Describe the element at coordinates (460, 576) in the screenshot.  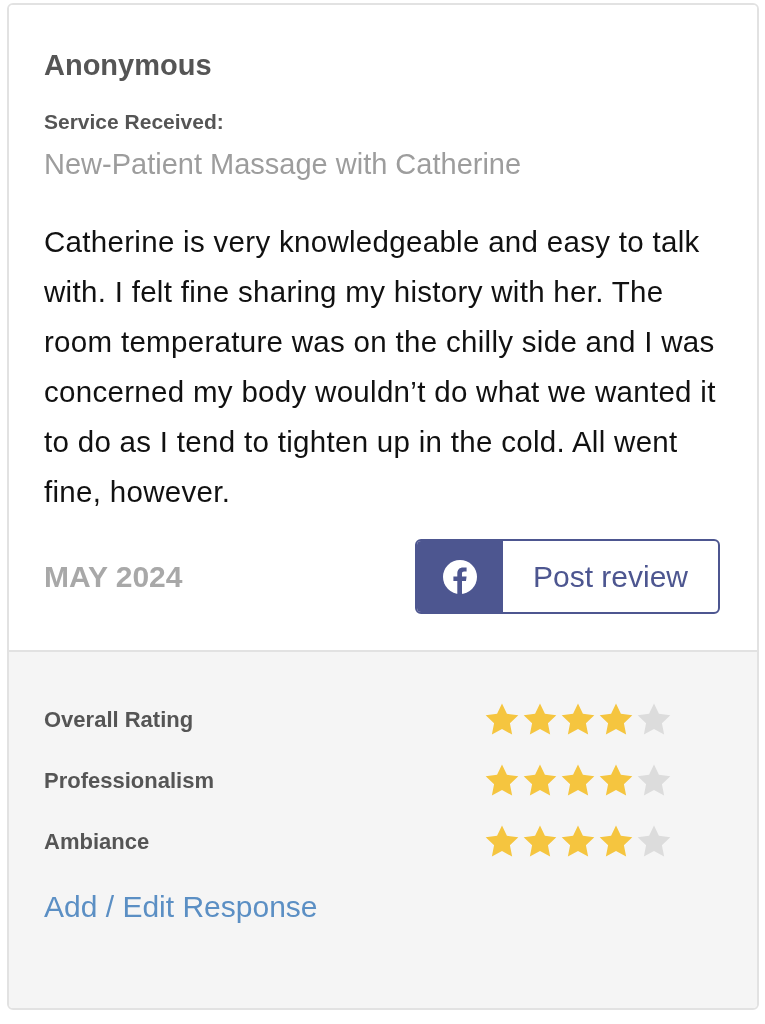
I see `facebook-icon` at that location.